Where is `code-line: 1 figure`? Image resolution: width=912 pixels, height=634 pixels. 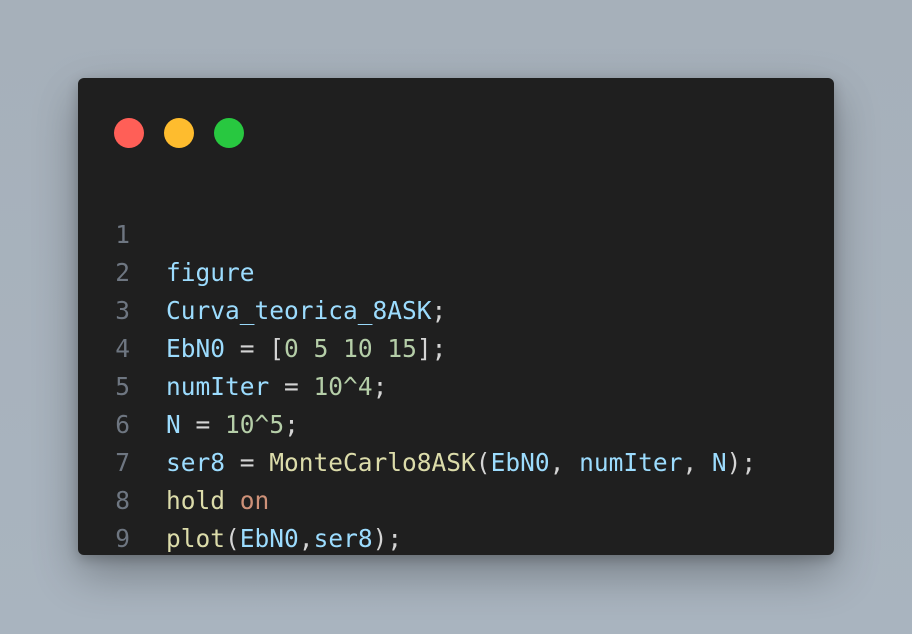 code-line: 1 figure is located at coordinates (456, 232).